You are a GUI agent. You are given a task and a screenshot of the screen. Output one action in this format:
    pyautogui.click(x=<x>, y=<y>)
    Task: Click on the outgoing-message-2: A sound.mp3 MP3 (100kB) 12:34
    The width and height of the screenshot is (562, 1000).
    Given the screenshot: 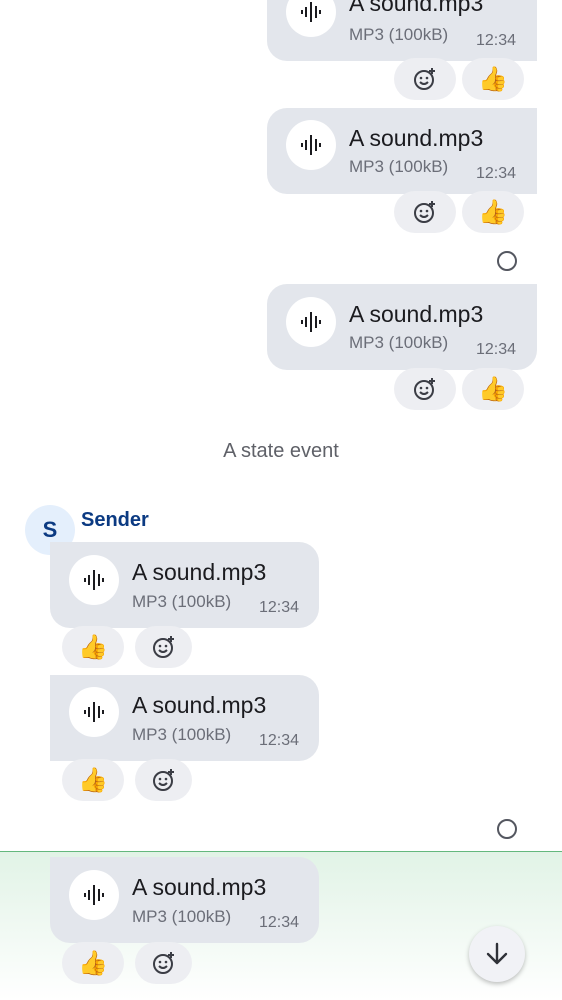 What is the action you would take?
    pyautogui.click(x=402, y=151)
    